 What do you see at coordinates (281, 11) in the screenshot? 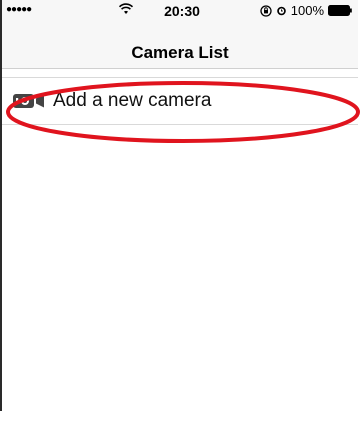
I see `alarm-icon` at bounding box center [281, 11].